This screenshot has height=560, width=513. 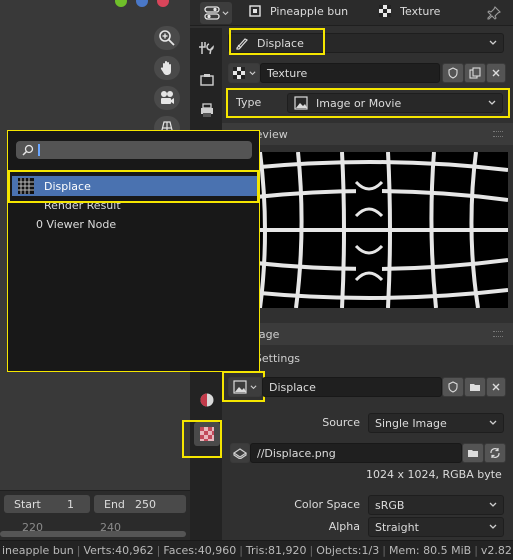 What do you see at coordinates (367, 134) in the screenshot?
I see `preview-panel-header: ▼ Preview` at bounding box center [367, 134].